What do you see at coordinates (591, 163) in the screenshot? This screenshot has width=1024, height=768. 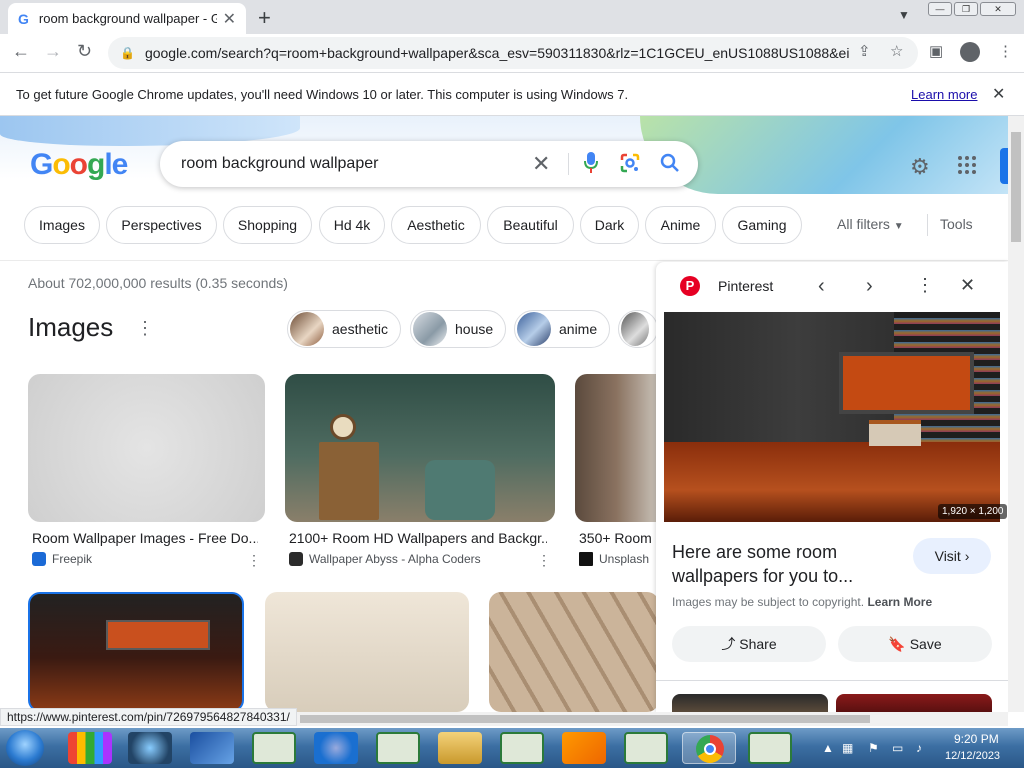 I see `voice-search-icon` at bounding box center [591, 163].